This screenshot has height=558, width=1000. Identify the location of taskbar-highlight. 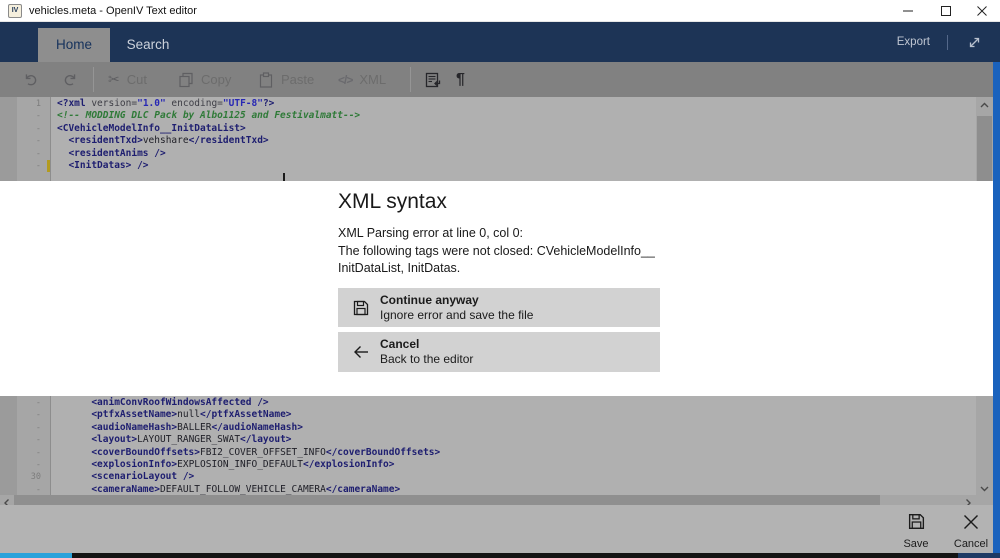
(36, 555).